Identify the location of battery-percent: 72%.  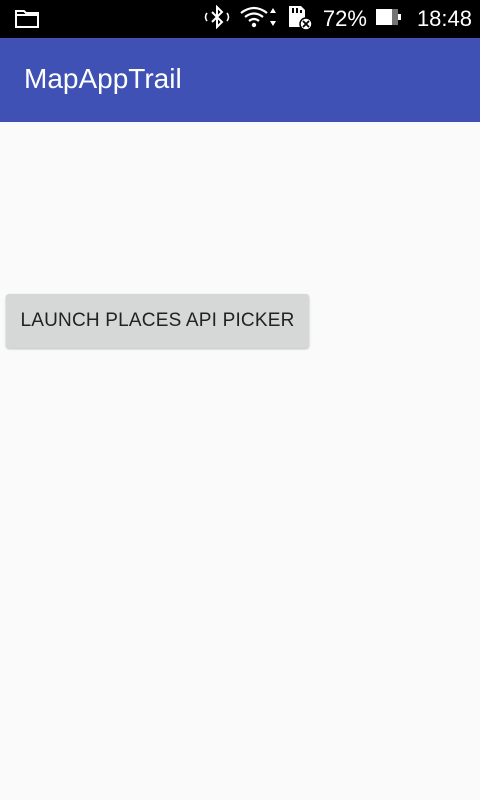
(344, 18).